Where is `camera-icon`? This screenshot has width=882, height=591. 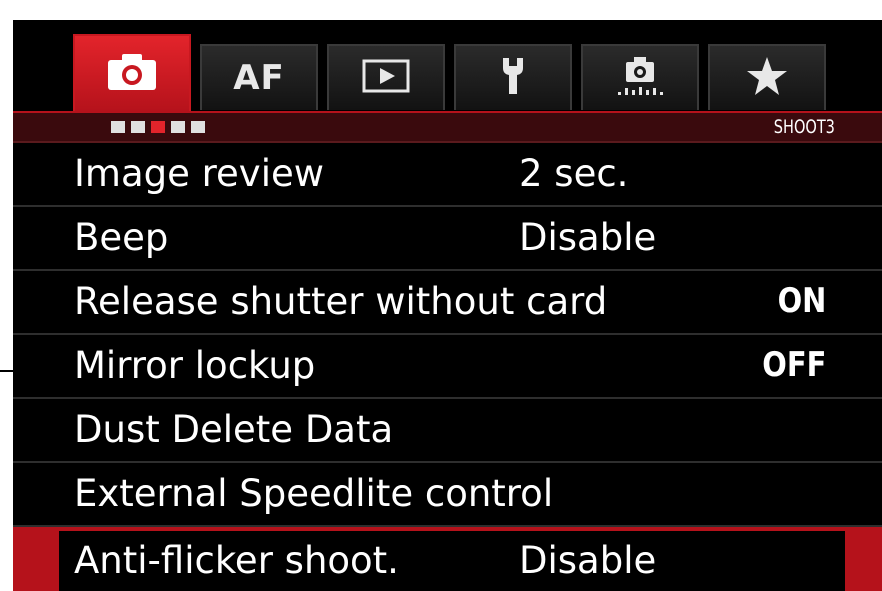 camera-icon is located at coordinates (132, 74).